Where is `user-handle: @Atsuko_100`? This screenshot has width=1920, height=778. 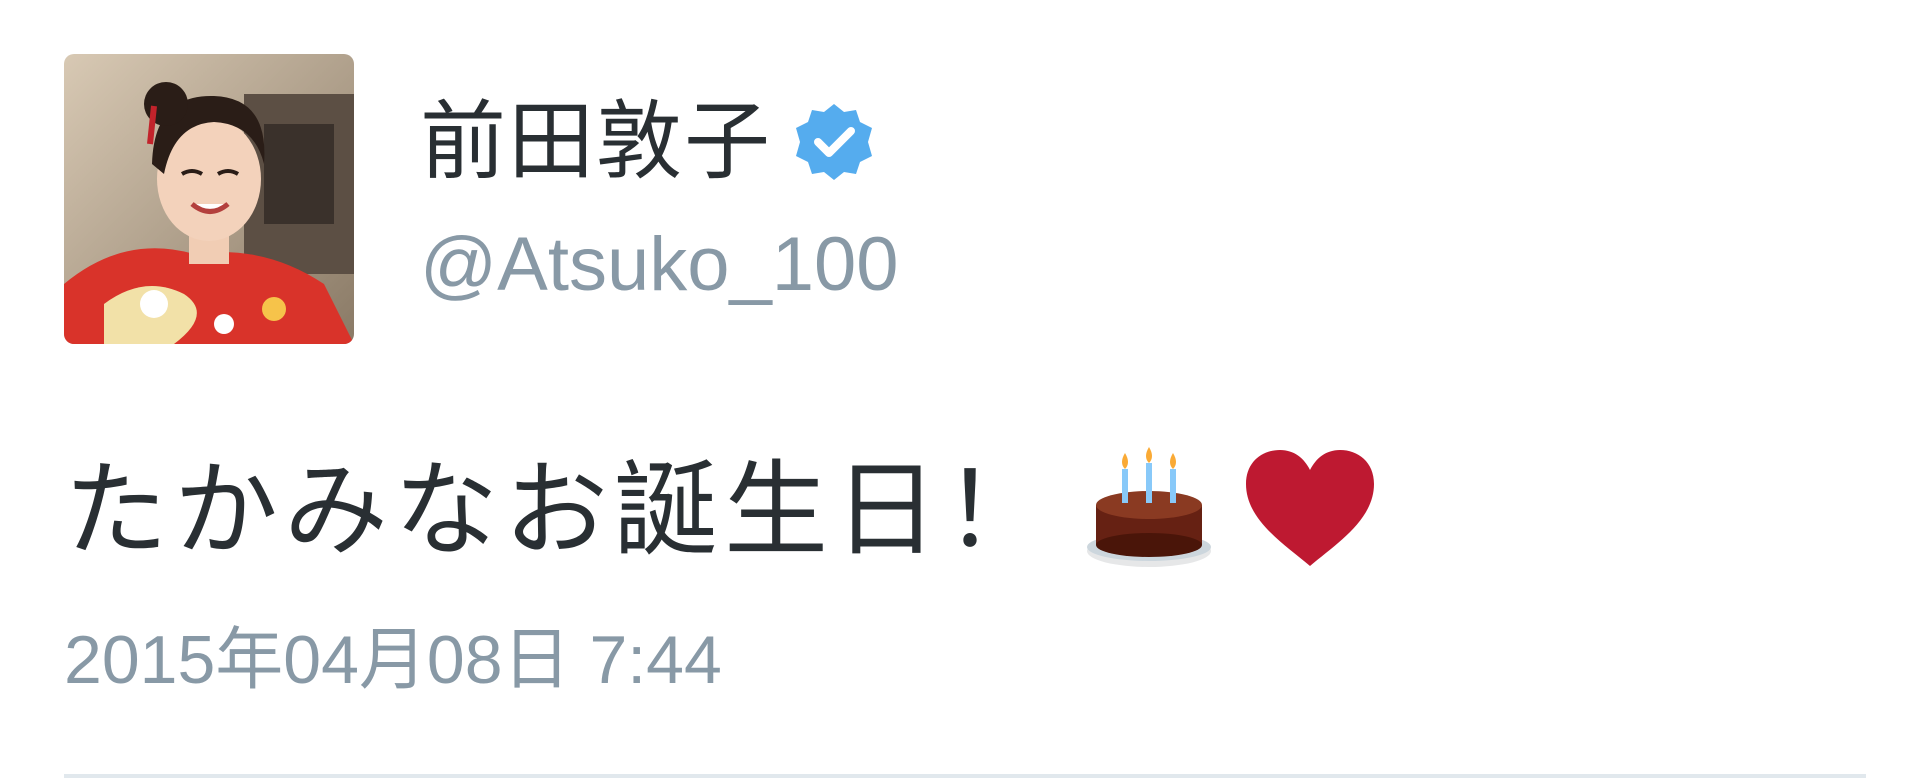
user-handle: @Atsuko_100 is located at coordinates (659, 265).